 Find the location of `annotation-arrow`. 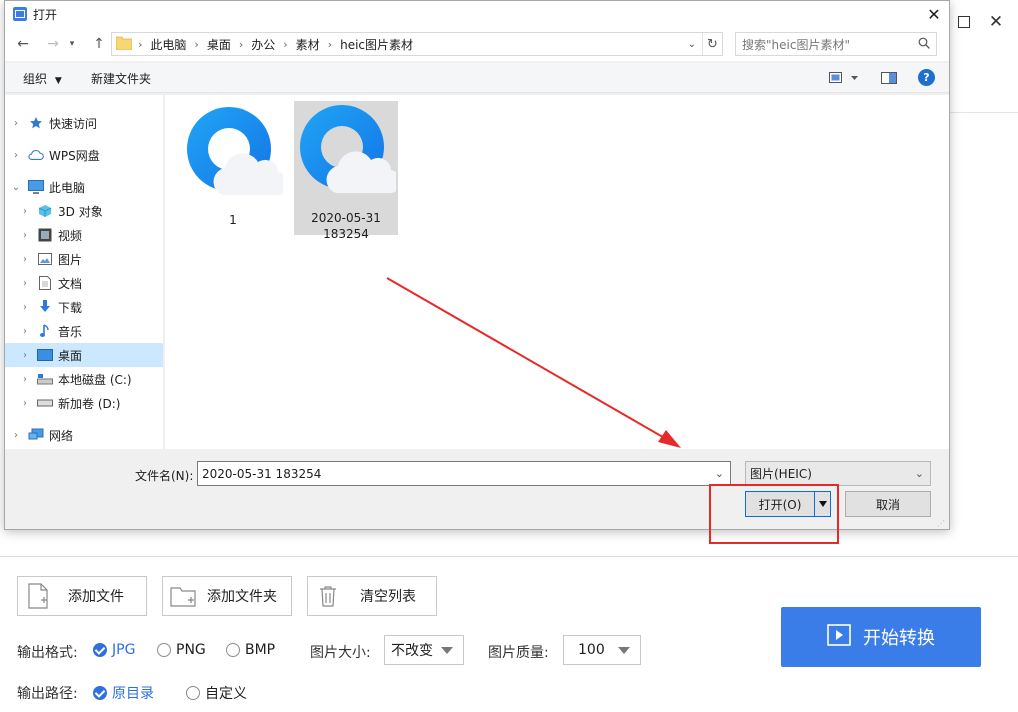

annotation-arrow is located at coordinates (533, 362).